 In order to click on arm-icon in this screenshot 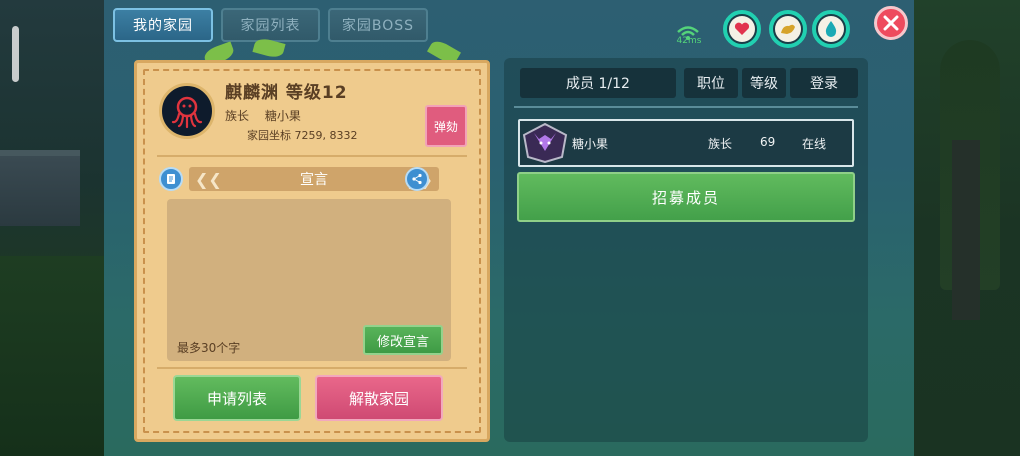, I will do `click(788, 29)`.